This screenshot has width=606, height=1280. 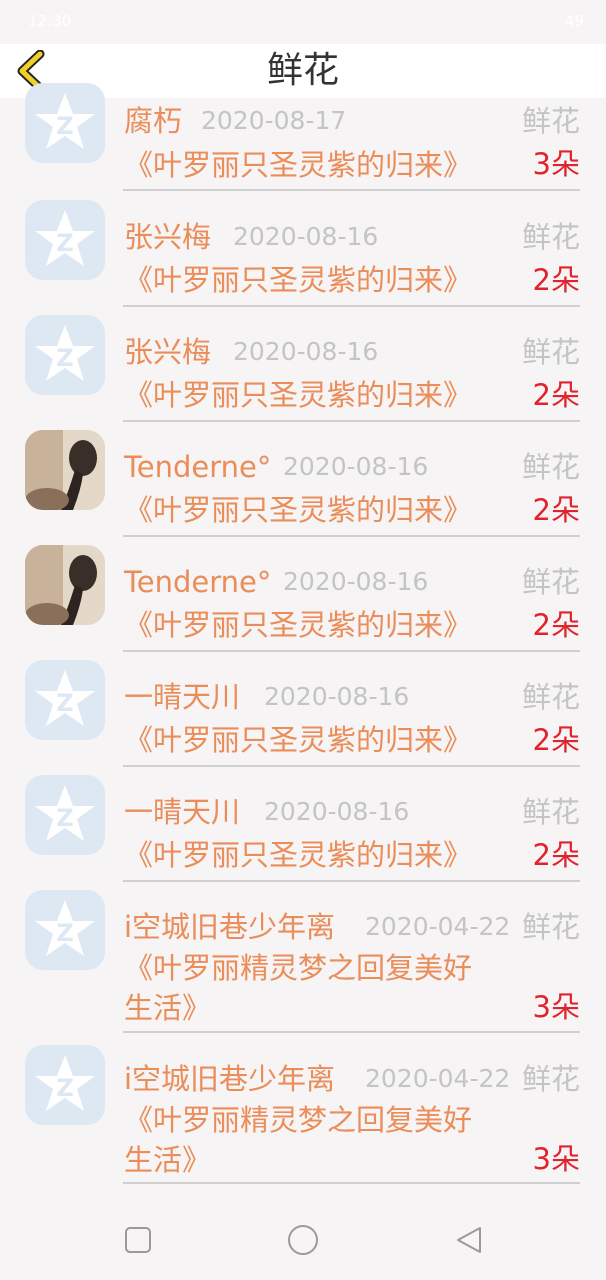 What do you see at coordinates (574, 21) in the screenshot?
I see `battery-level: 49` at bounding box center [574, 21].